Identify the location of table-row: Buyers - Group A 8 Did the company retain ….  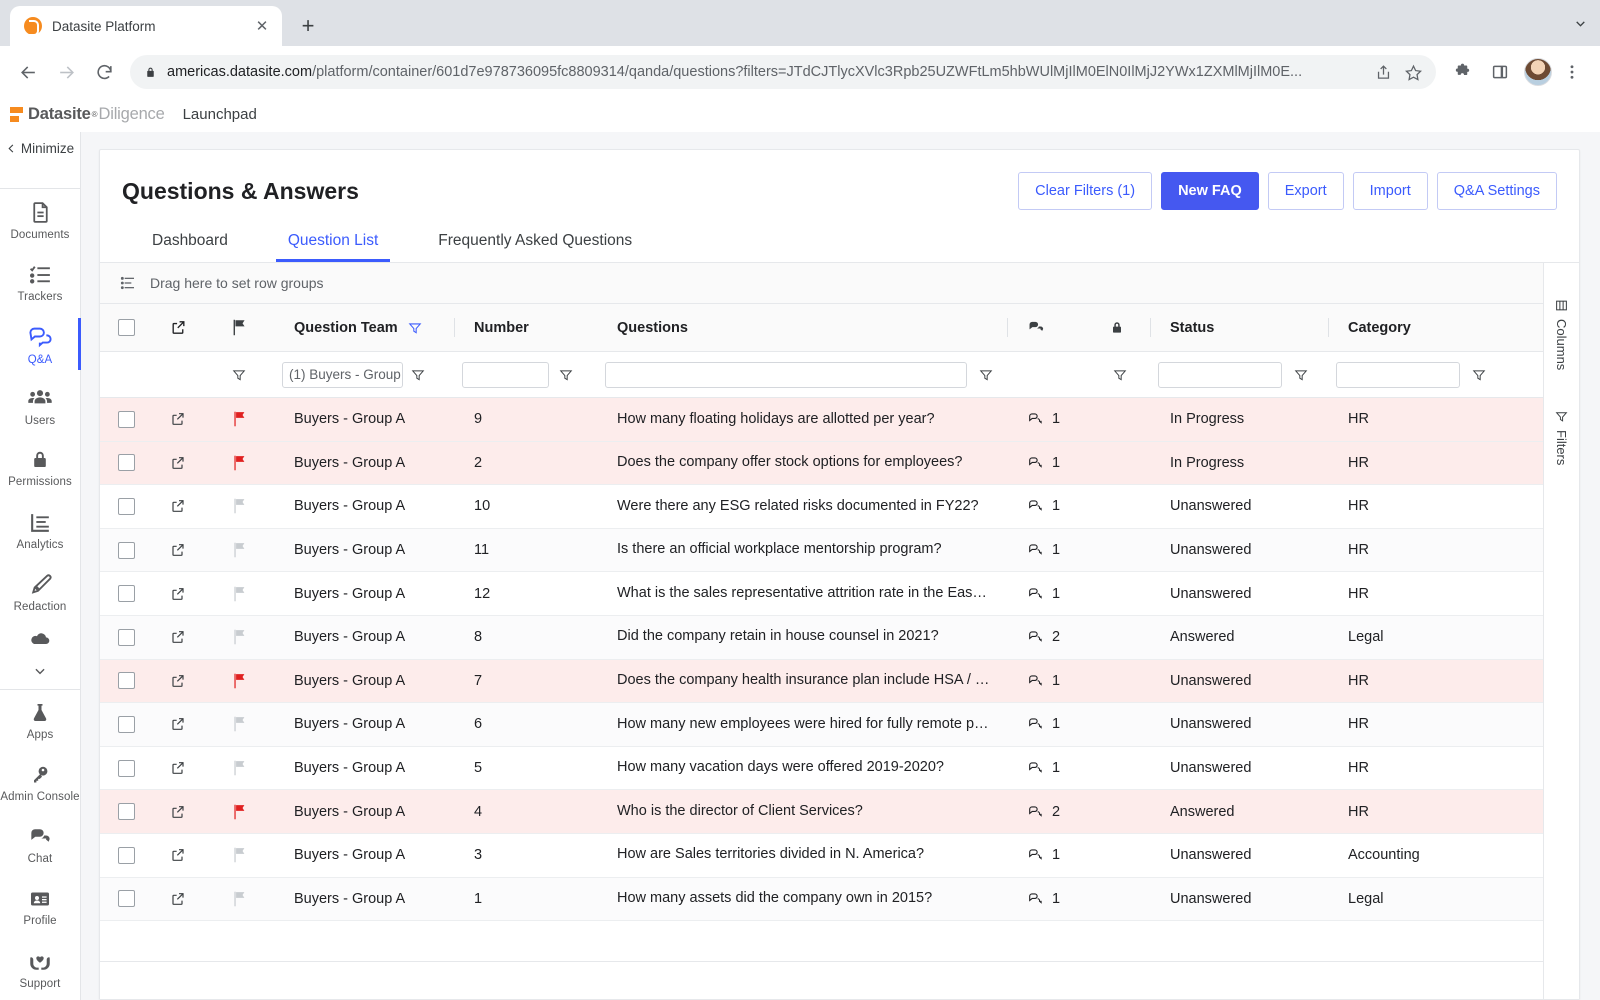
(821, 637).